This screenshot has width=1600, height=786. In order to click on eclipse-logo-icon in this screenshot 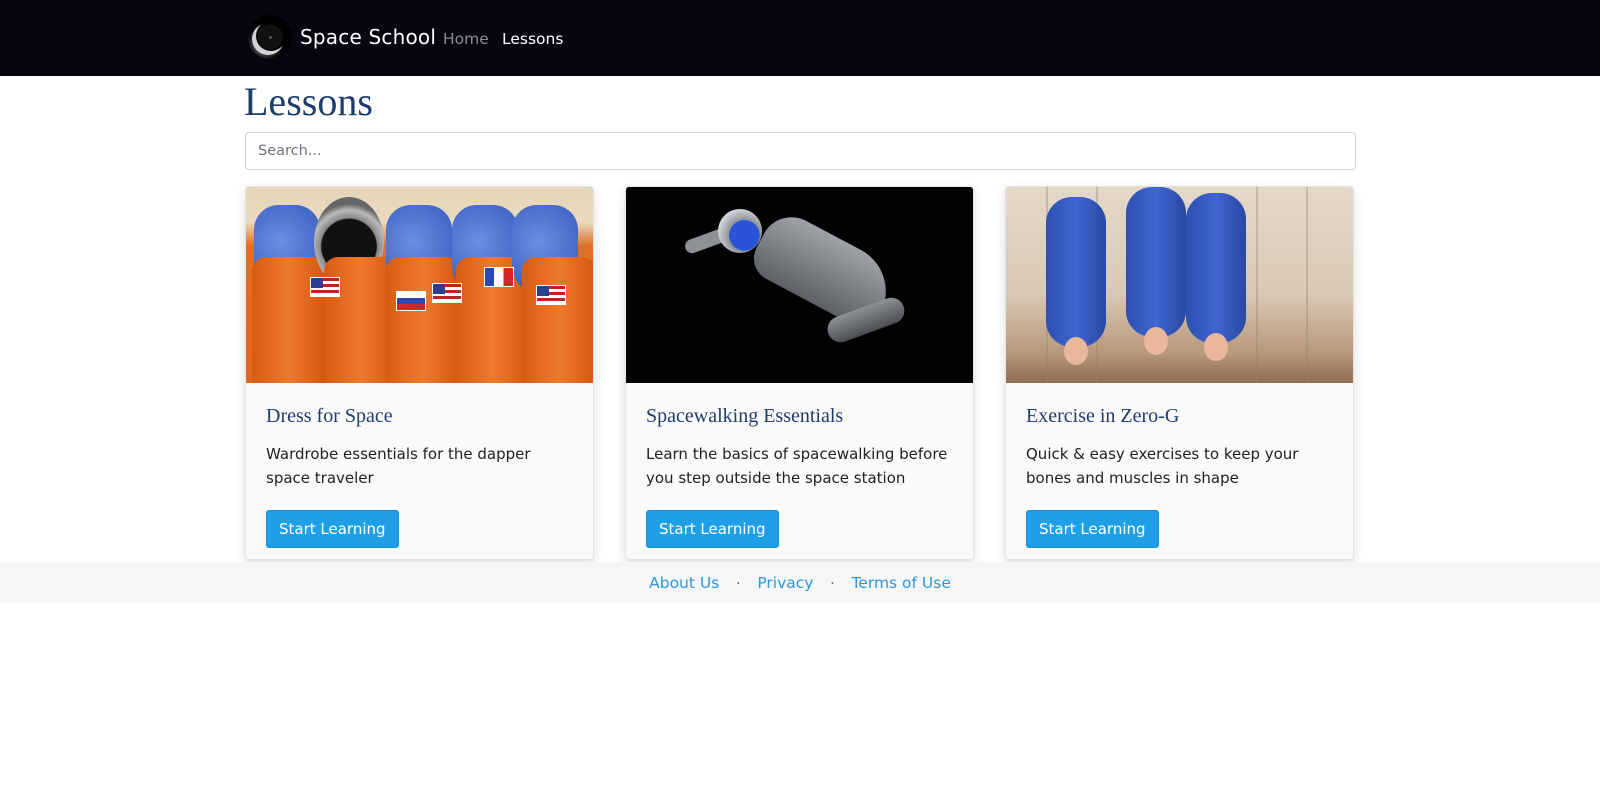, I will do `click(270, 37)`.